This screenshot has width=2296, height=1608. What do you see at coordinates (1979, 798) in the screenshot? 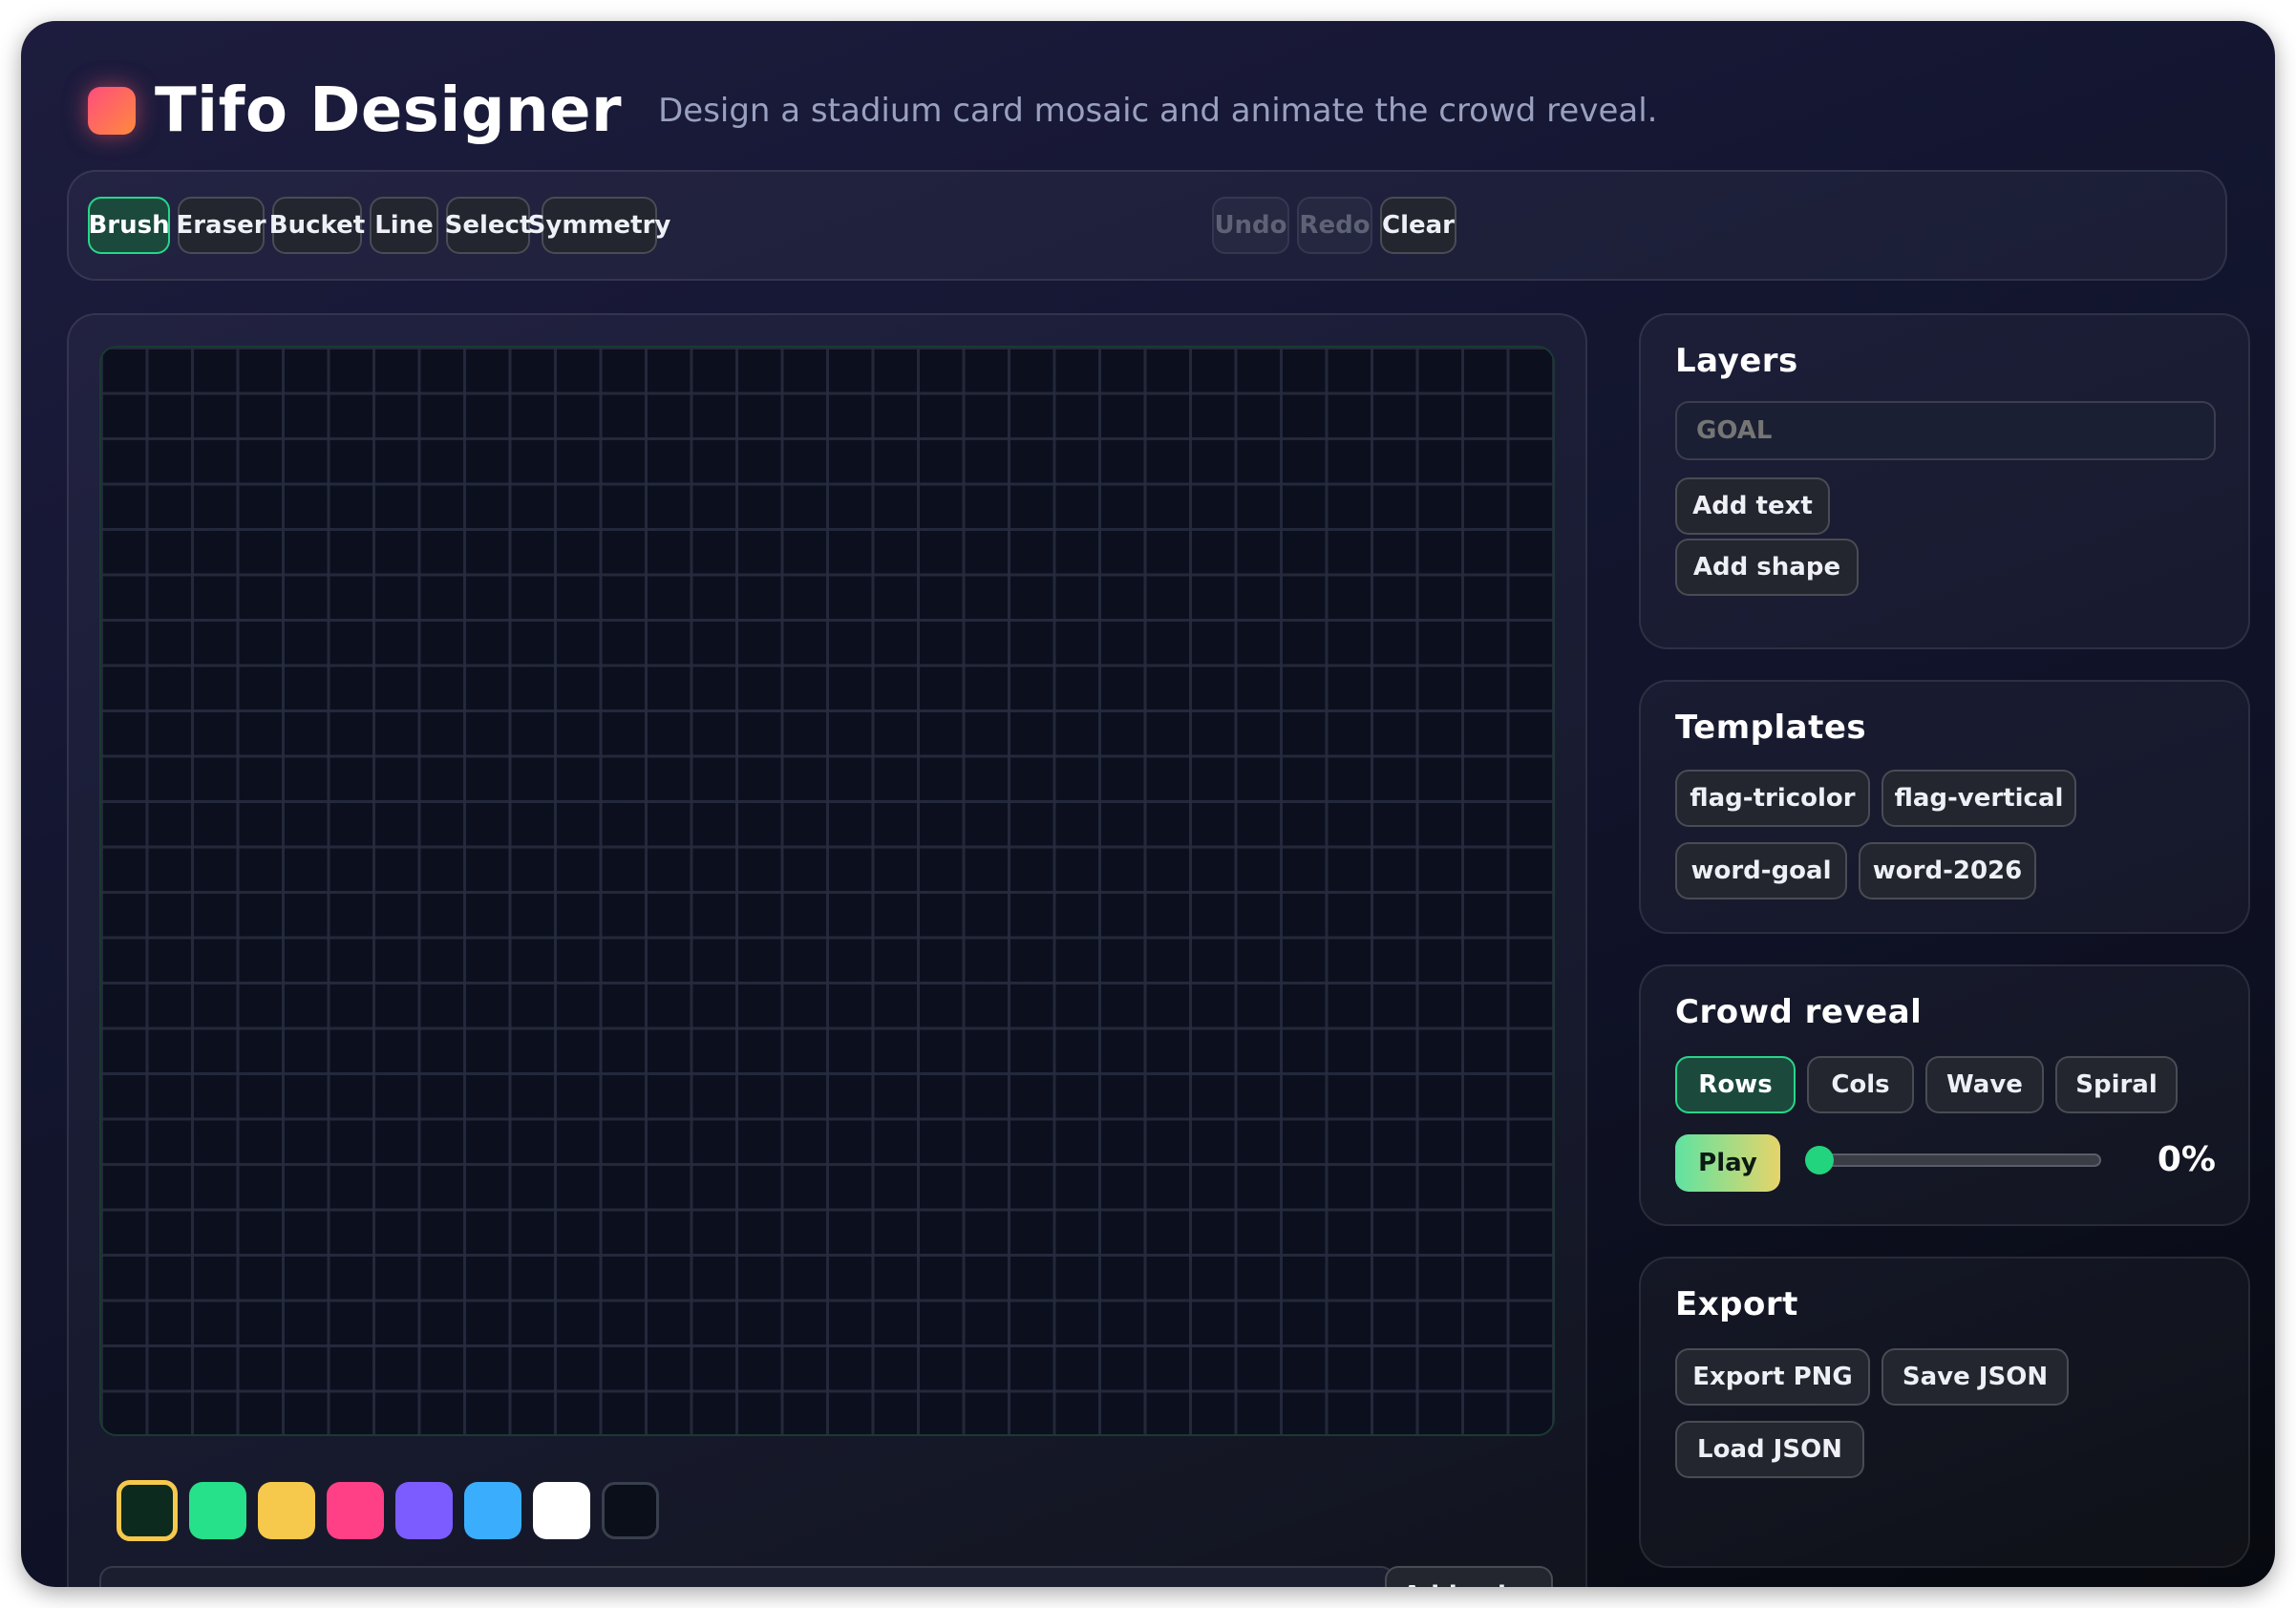
I see `template-flag-vertical: flag-vertical` at bounding box center [1979, 798].